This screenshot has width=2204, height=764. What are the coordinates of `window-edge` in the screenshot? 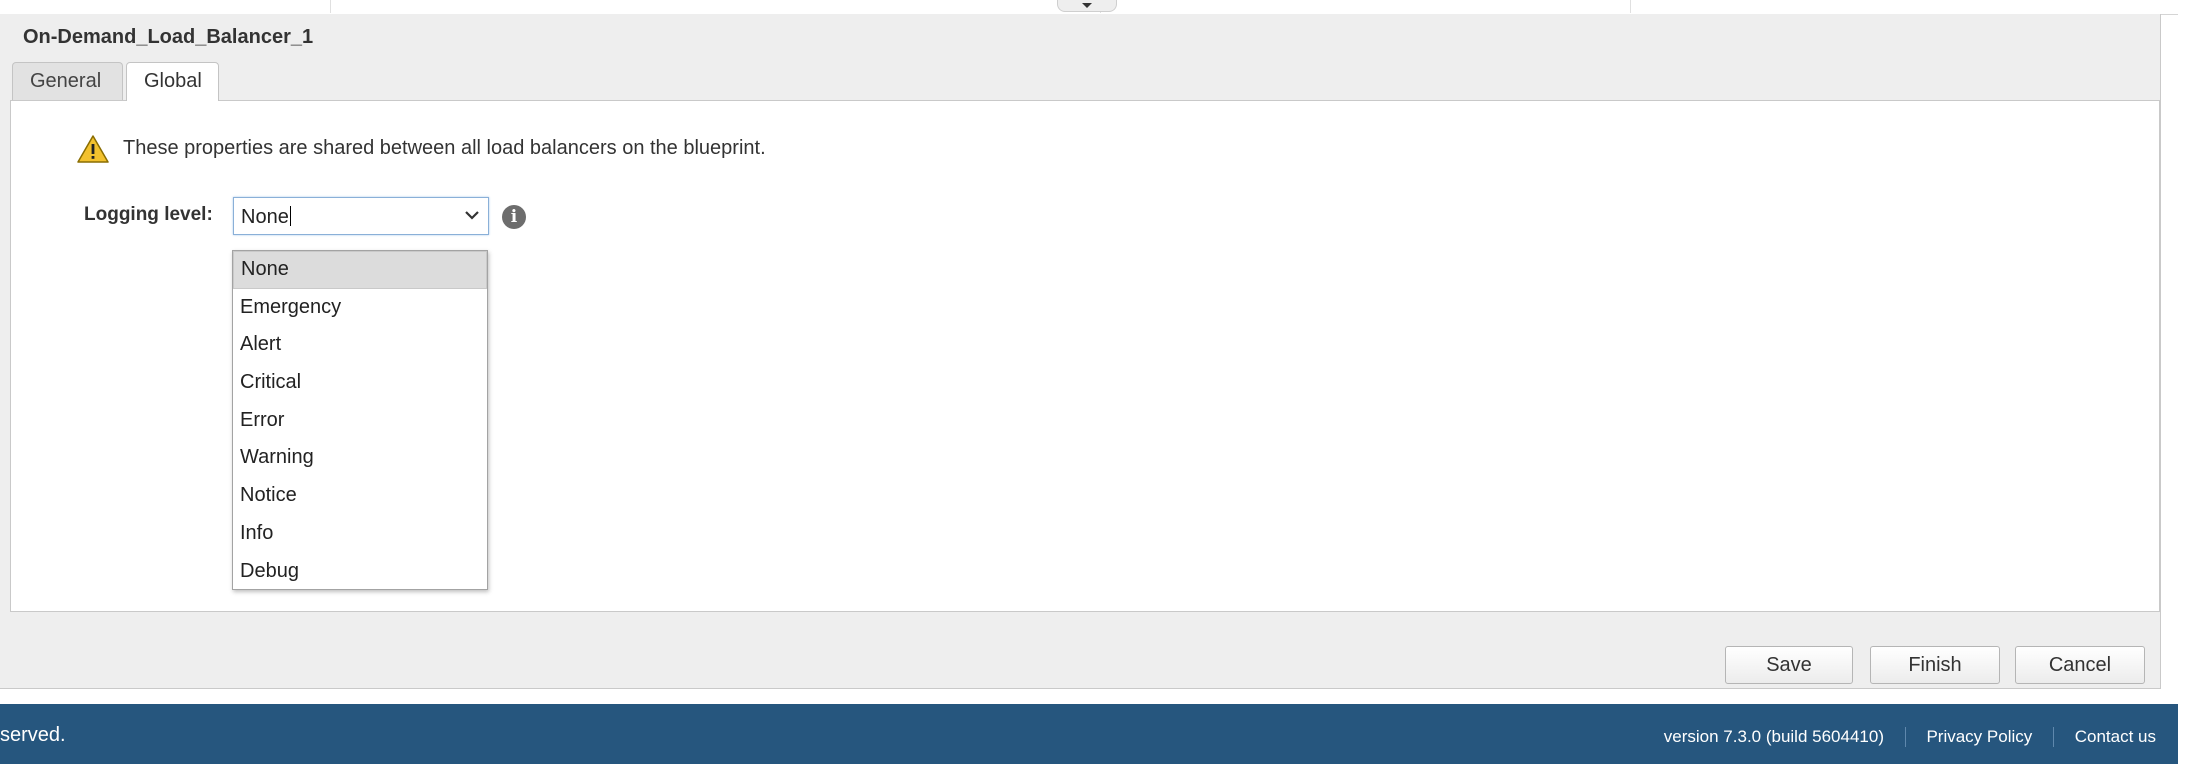 It's located at (2191, 382).